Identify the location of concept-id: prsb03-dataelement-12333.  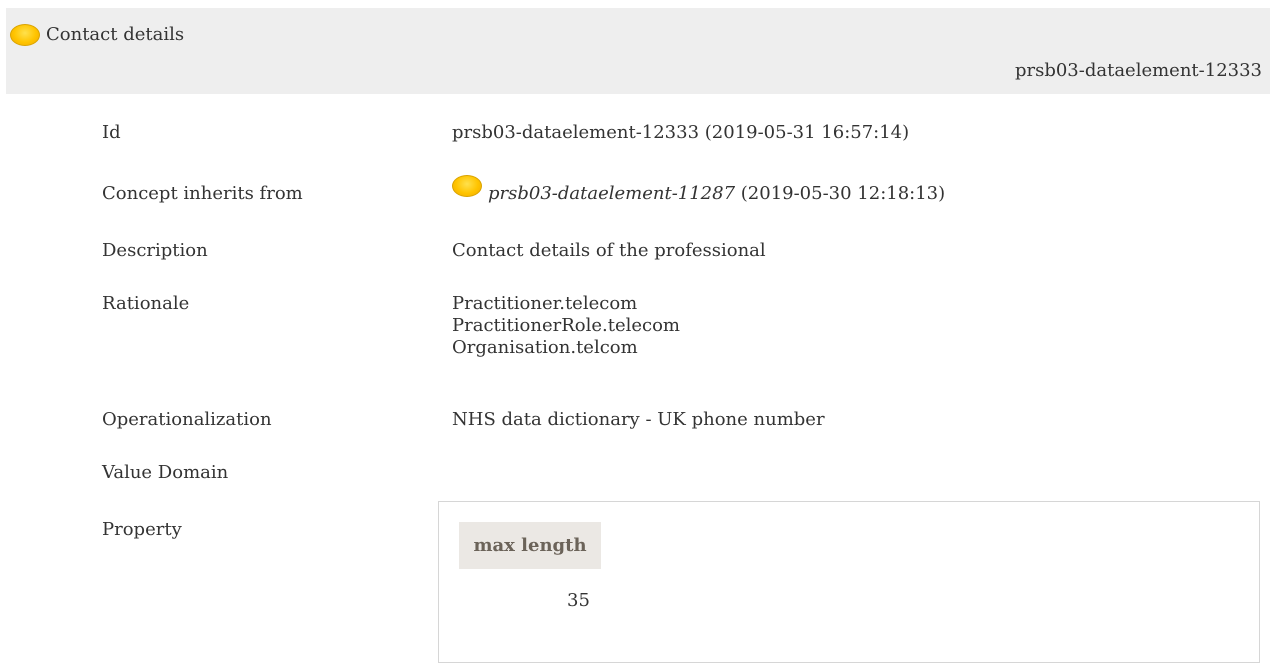
(1138, 70).